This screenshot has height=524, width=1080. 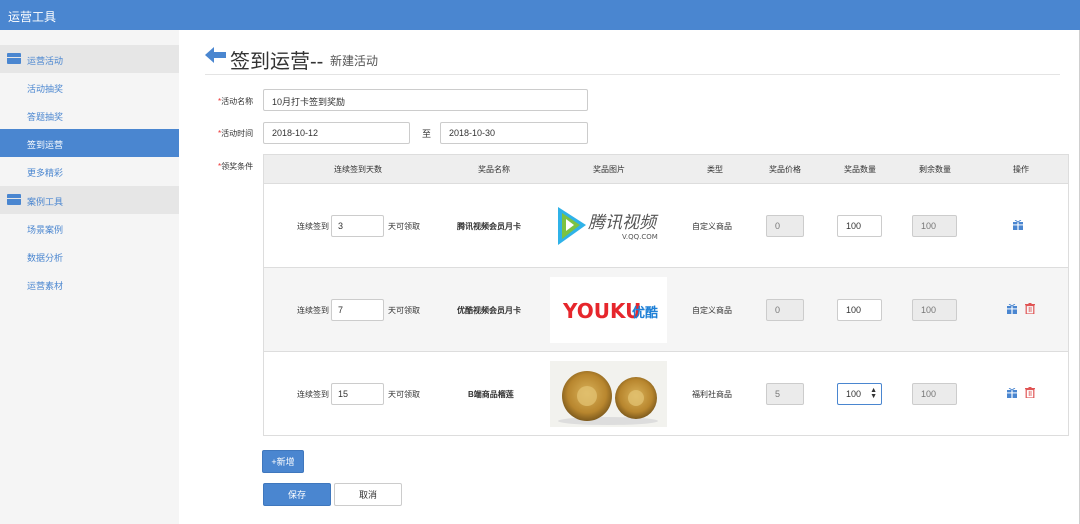 What do you see at coordinates (854, 394) in the screenshot?
I see `qty-value: 100` at bounding box center [854, 394].